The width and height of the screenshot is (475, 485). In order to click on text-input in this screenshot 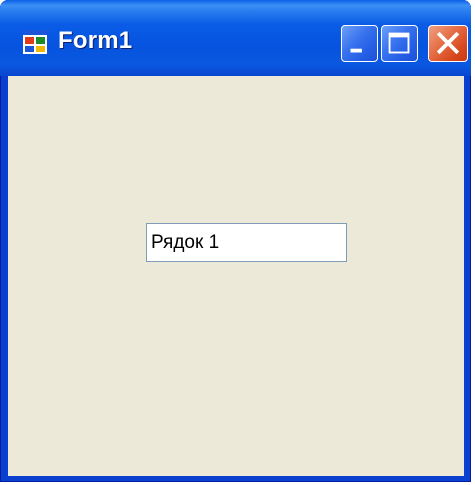, I will do `click(246, 242)`.